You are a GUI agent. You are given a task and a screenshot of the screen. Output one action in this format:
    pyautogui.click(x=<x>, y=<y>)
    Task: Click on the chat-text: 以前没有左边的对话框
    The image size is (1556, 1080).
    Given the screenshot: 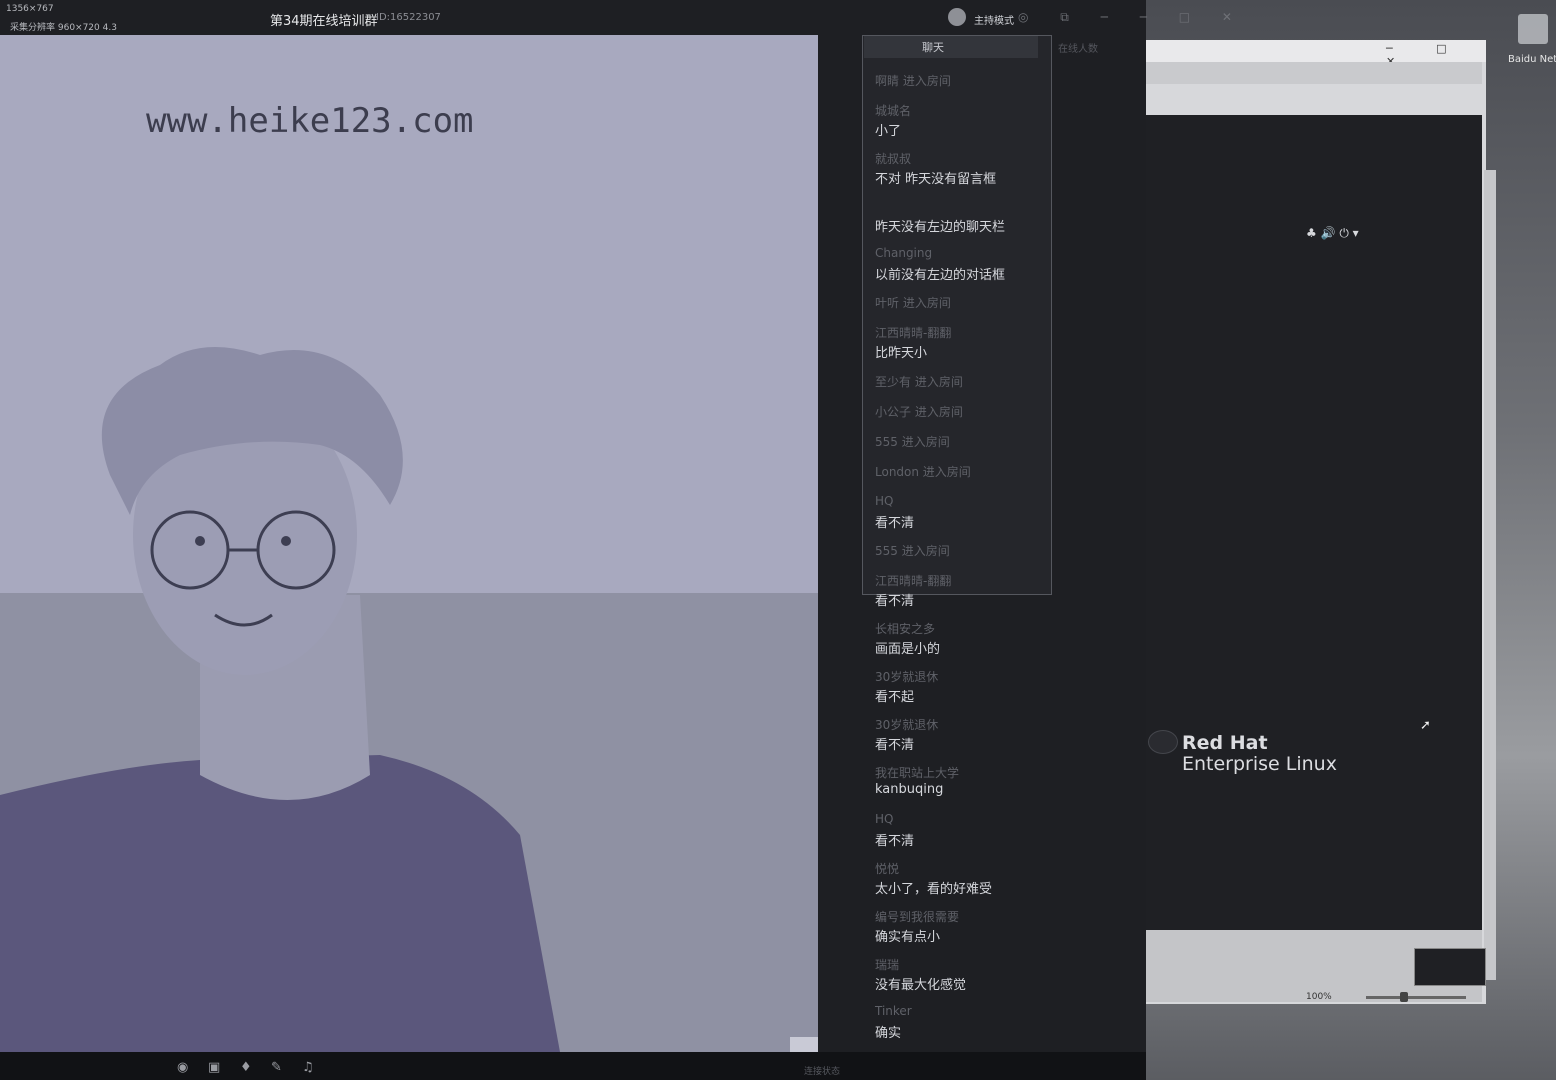 What is the action you would take?
    pyautogui.click(x=940, y=275)
    